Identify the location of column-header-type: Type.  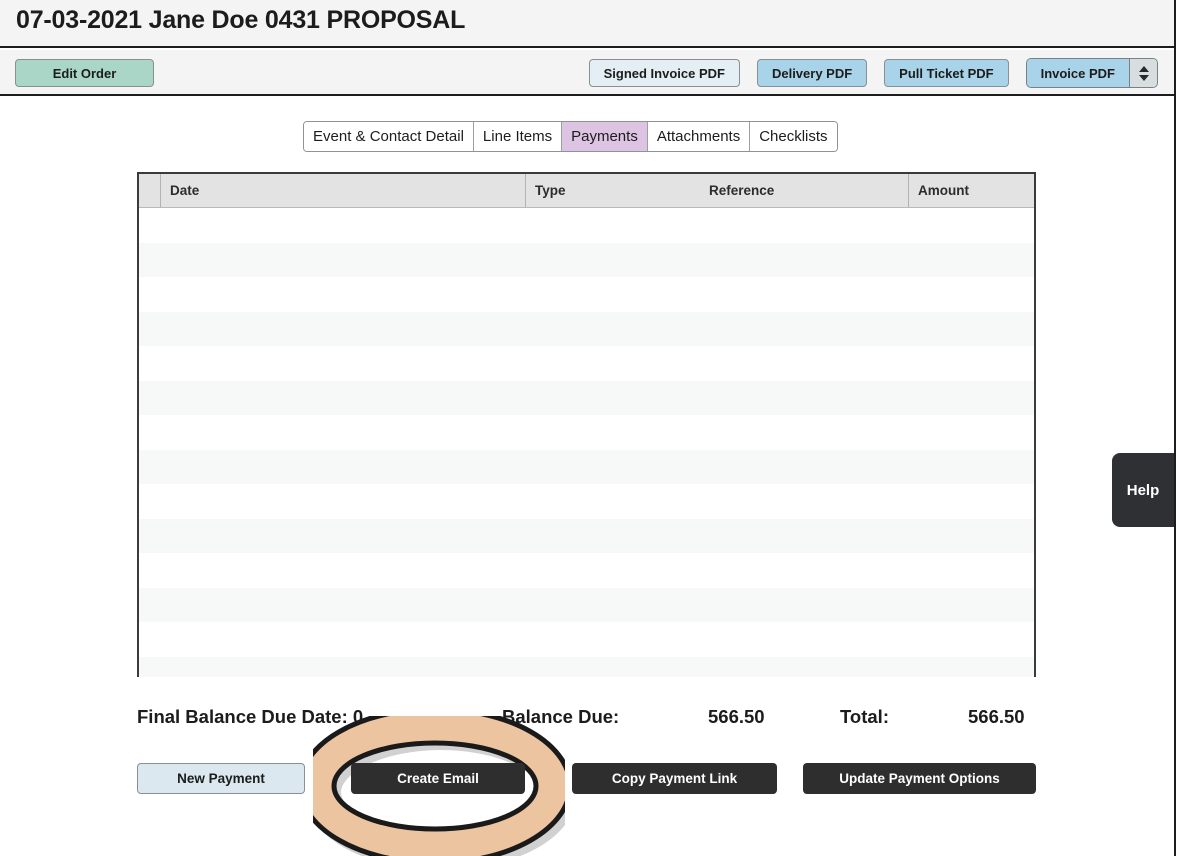
(613, 190).